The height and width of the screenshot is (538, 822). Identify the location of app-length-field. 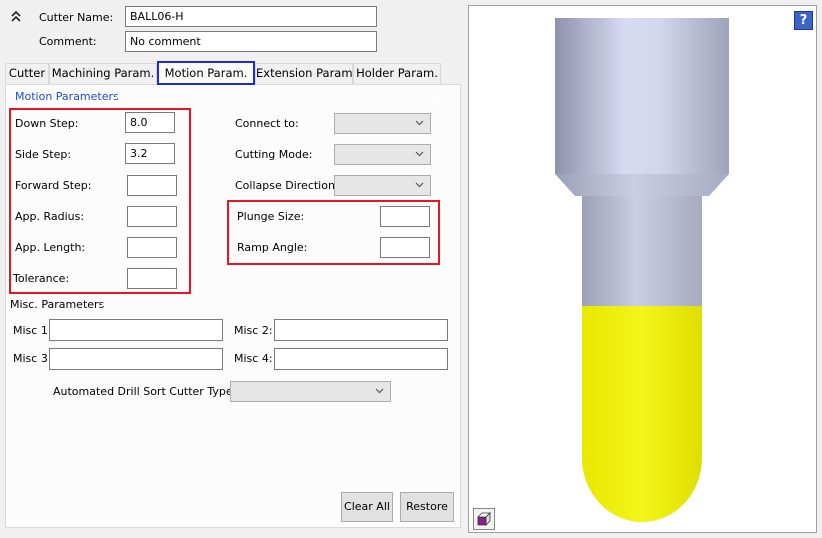
(152, 247).